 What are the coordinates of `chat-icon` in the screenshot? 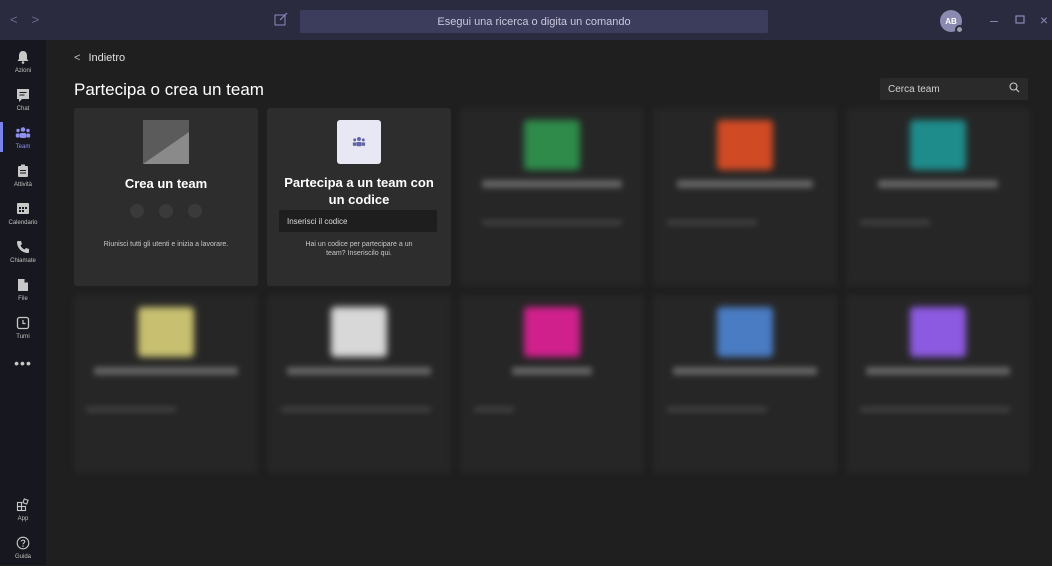 It's located at (23, 95).